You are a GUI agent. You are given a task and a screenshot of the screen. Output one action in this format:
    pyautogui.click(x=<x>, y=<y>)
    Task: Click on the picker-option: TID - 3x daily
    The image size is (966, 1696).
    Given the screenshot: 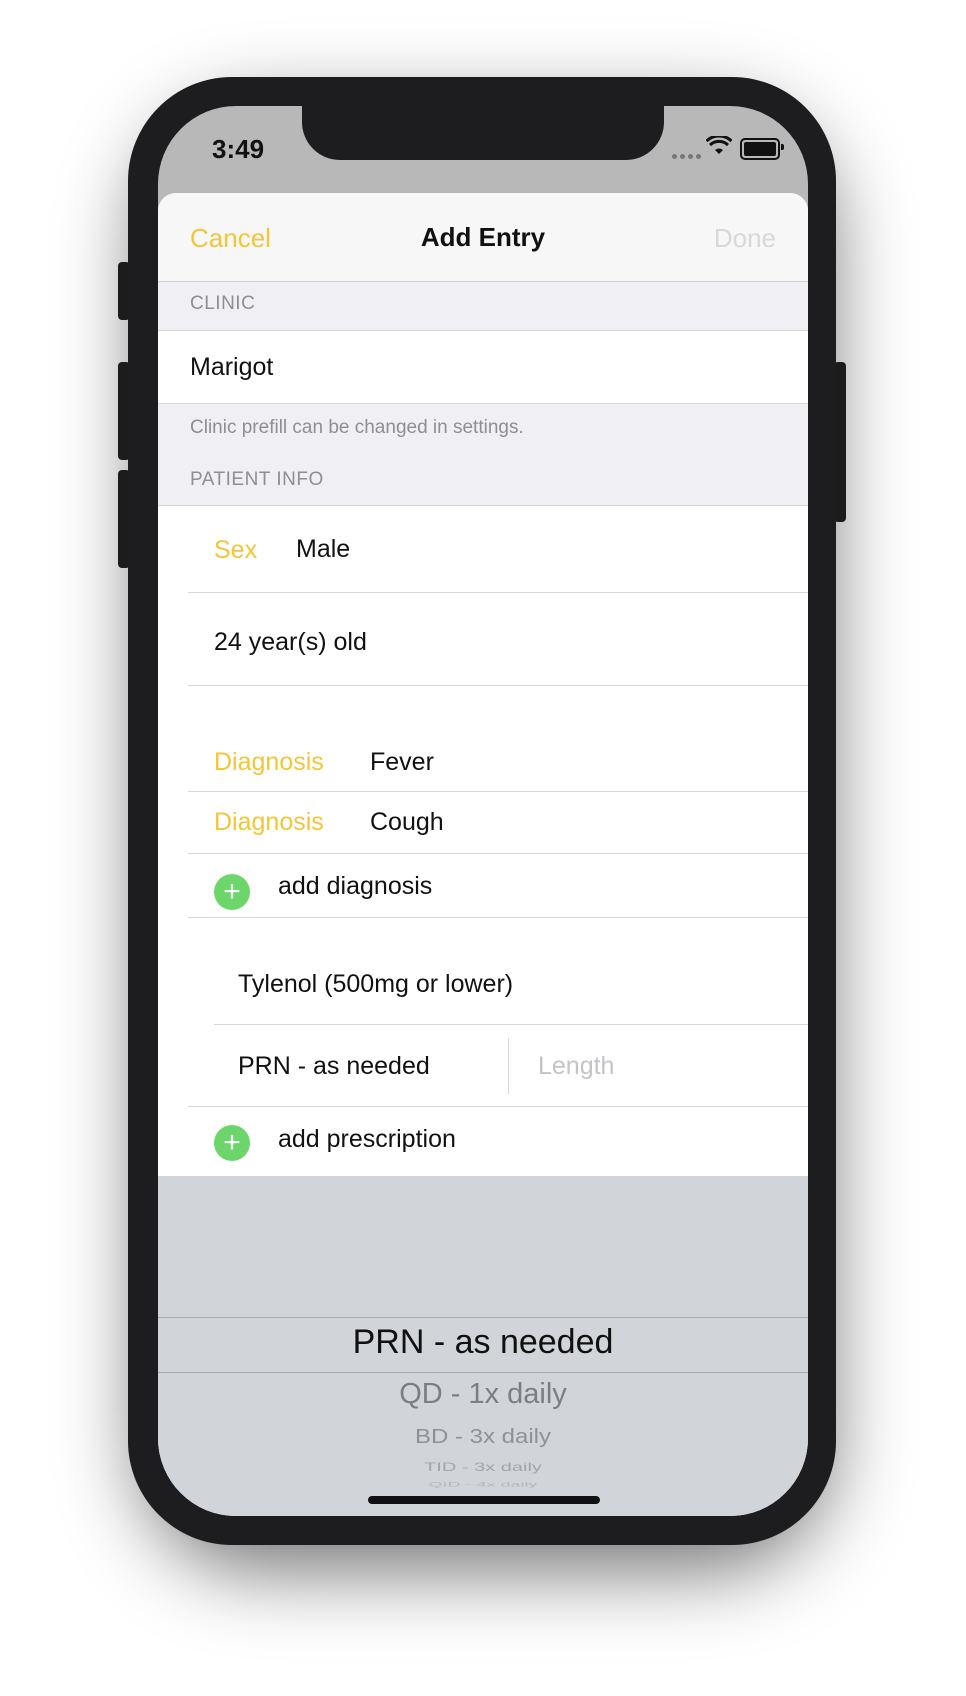 What is the action you would take?
    pyautogui.click(x=483, y=1468)
    